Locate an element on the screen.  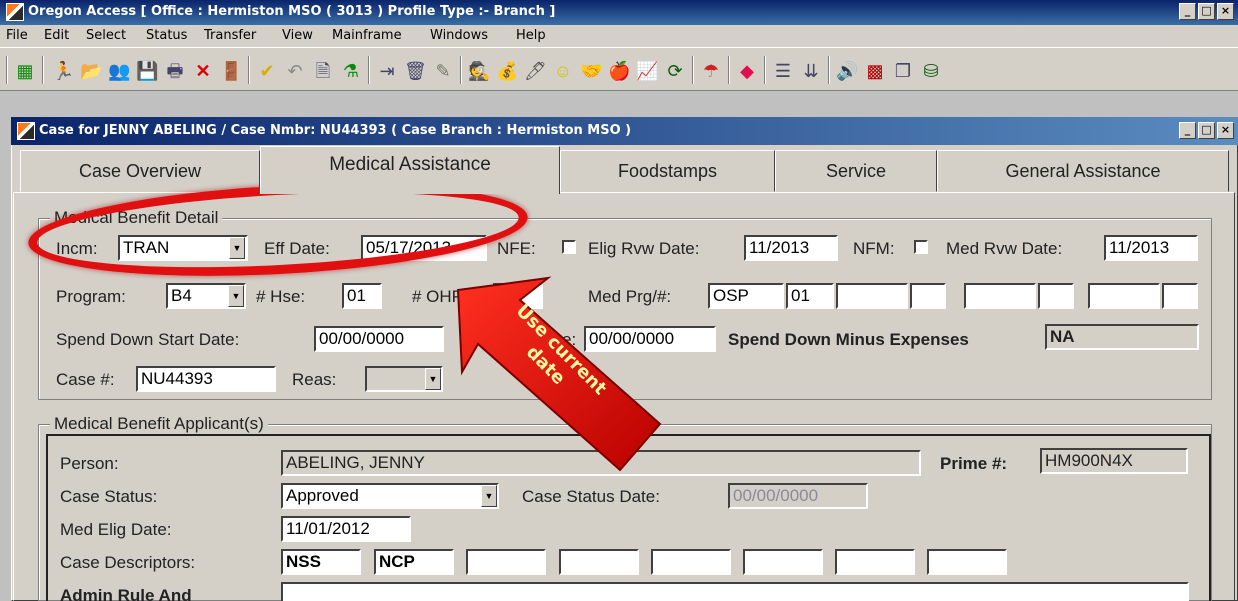
reas-dropdown-arrow-icon: ▼ is located at coordinates (433, 379).